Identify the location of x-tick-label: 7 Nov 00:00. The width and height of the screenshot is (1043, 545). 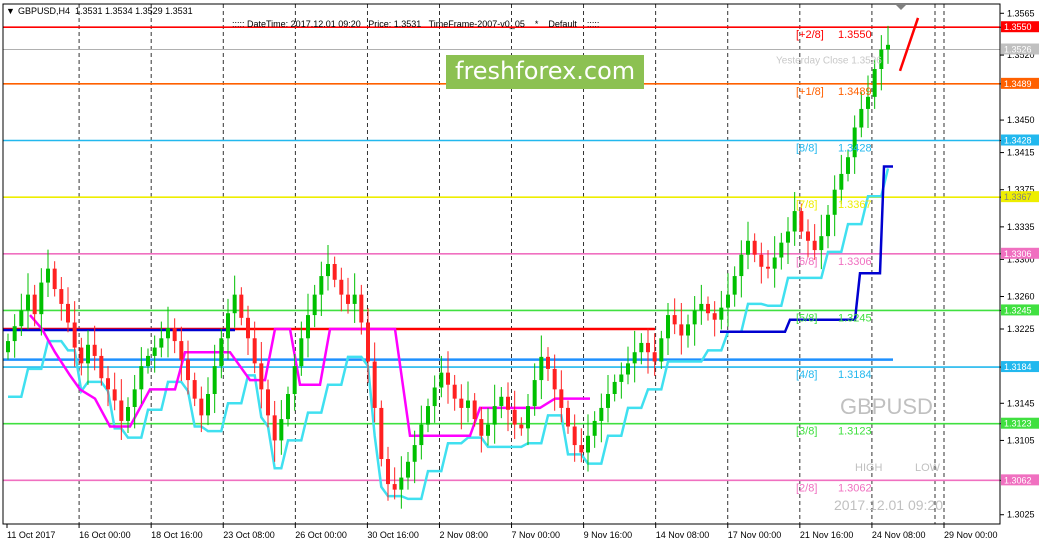
(536, 535).